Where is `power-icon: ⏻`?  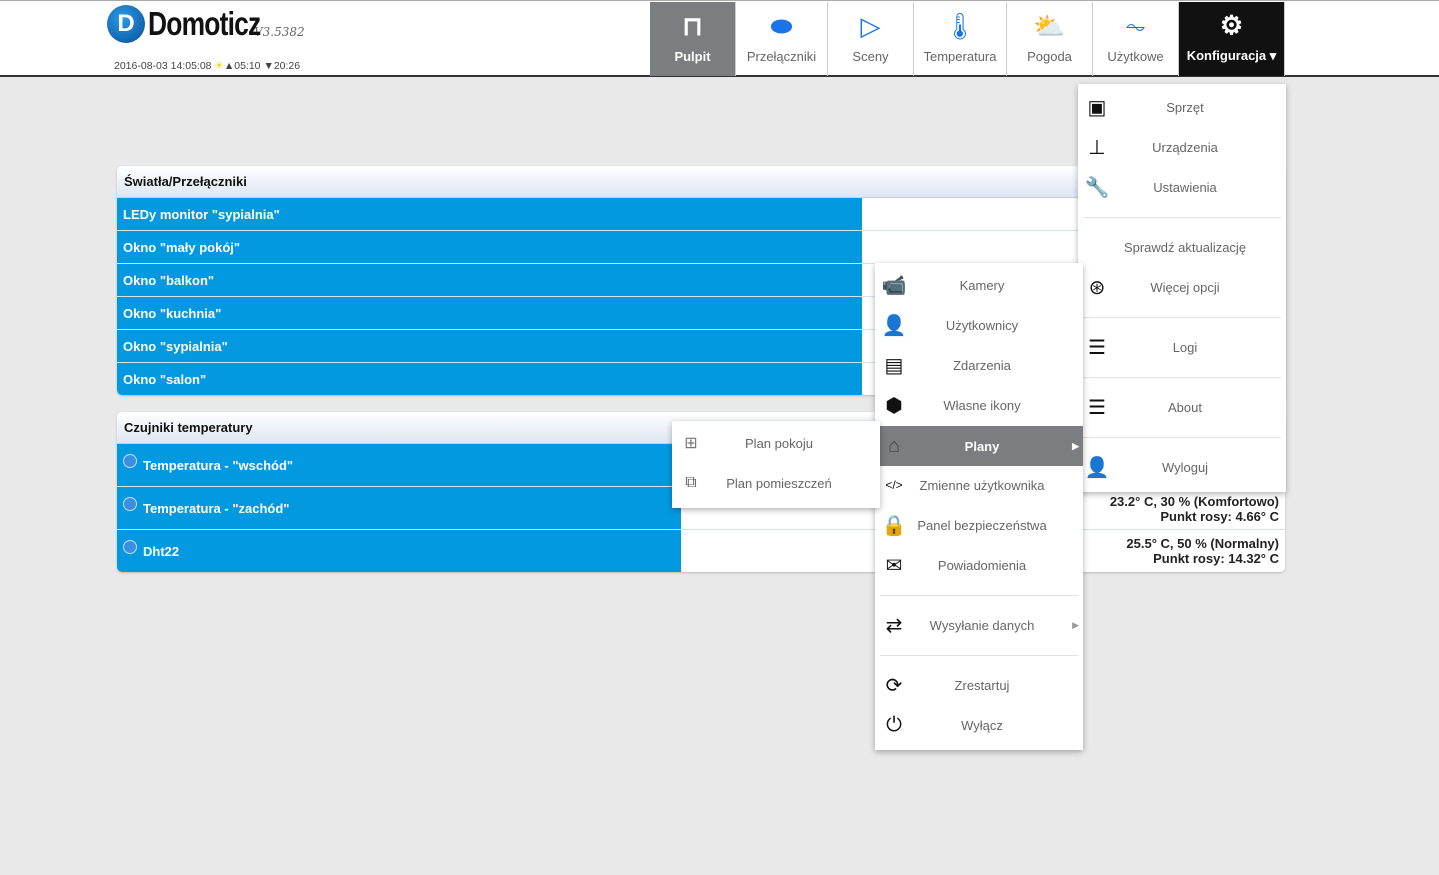 power-icon: ⏻ is located at coordinates (894, 724).